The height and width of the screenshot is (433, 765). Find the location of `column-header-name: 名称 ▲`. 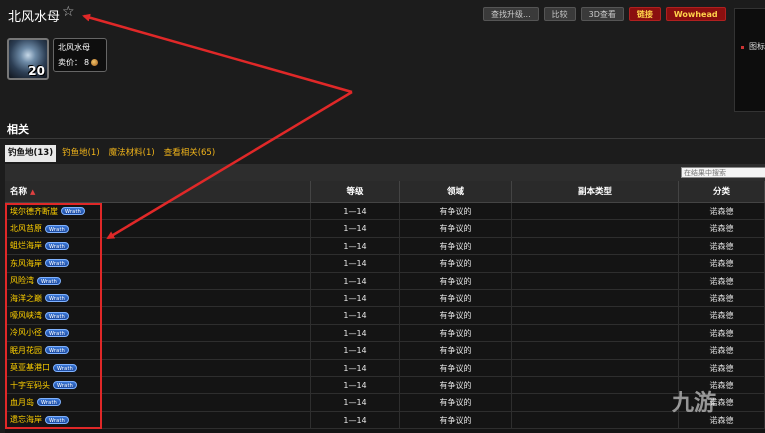

column-header-name: 名称 ▲ is located at coordinates (158, 191).